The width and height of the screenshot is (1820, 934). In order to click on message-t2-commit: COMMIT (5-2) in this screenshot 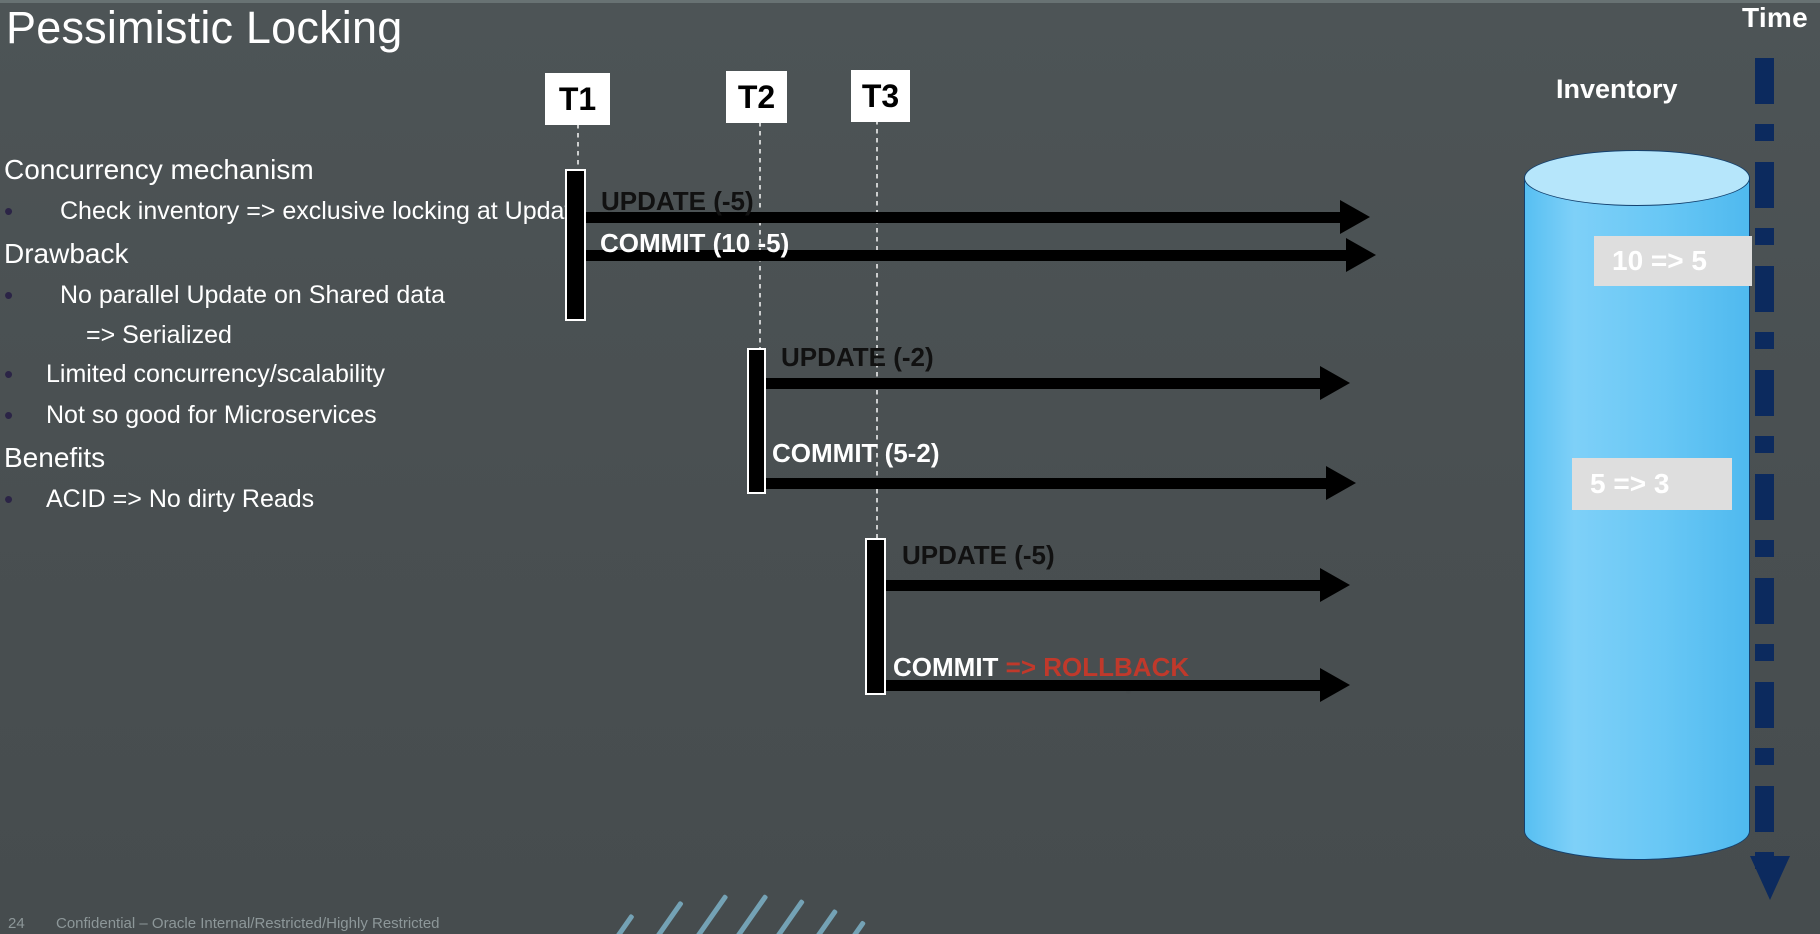, I will do `click(856, 453)`.